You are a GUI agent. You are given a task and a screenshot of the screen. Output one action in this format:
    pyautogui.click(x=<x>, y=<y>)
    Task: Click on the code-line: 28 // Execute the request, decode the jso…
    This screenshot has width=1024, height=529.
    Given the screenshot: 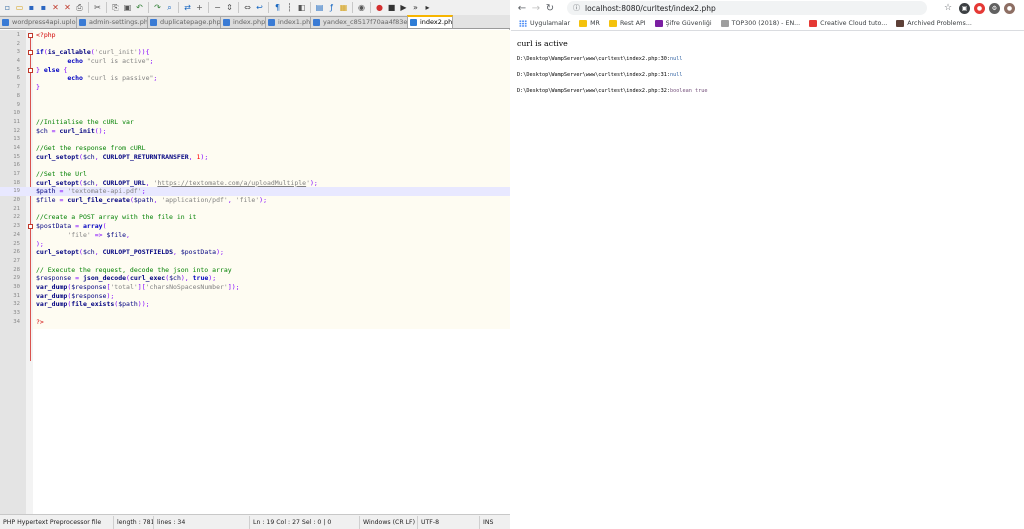 What is the action you would take?
    pyautogui.click(x=255, y=270)
    